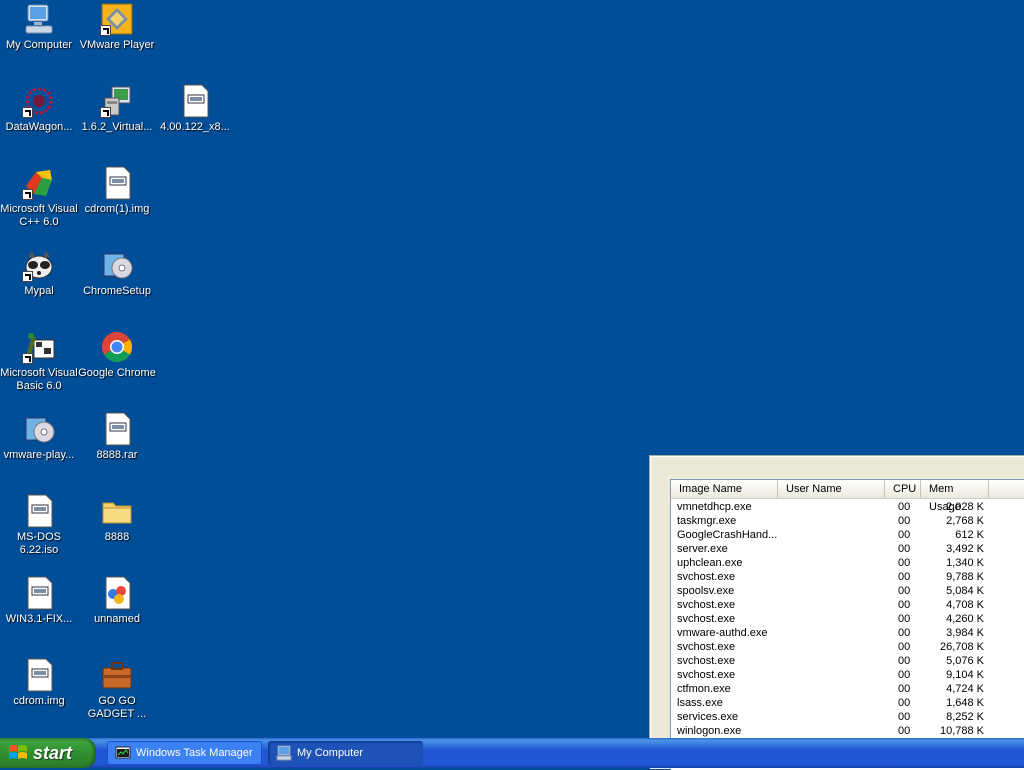 The height and width of the screenshot is (770, 1024). Describe the element at coordinates (117, 347) in the screenshot. I see `chrome-icon` at that location.